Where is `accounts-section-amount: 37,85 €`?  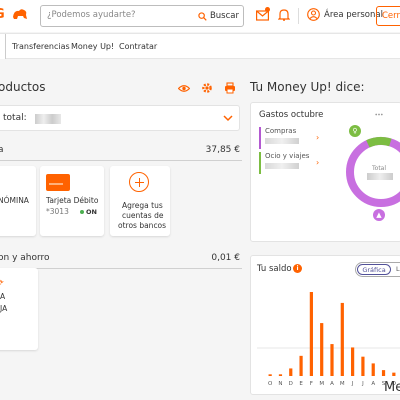 accounts-section-amount: 37,85 € is located at coordinates (222, 150).